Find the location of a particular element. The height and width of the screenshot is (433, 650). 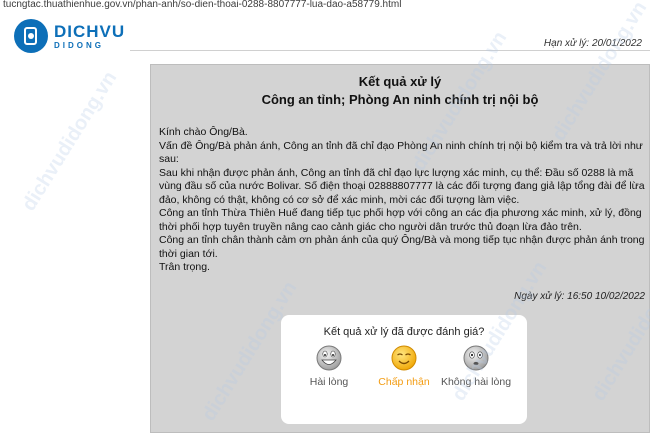

rating-option-satisfied: Hài lòng is located at coordinates (329, 366).